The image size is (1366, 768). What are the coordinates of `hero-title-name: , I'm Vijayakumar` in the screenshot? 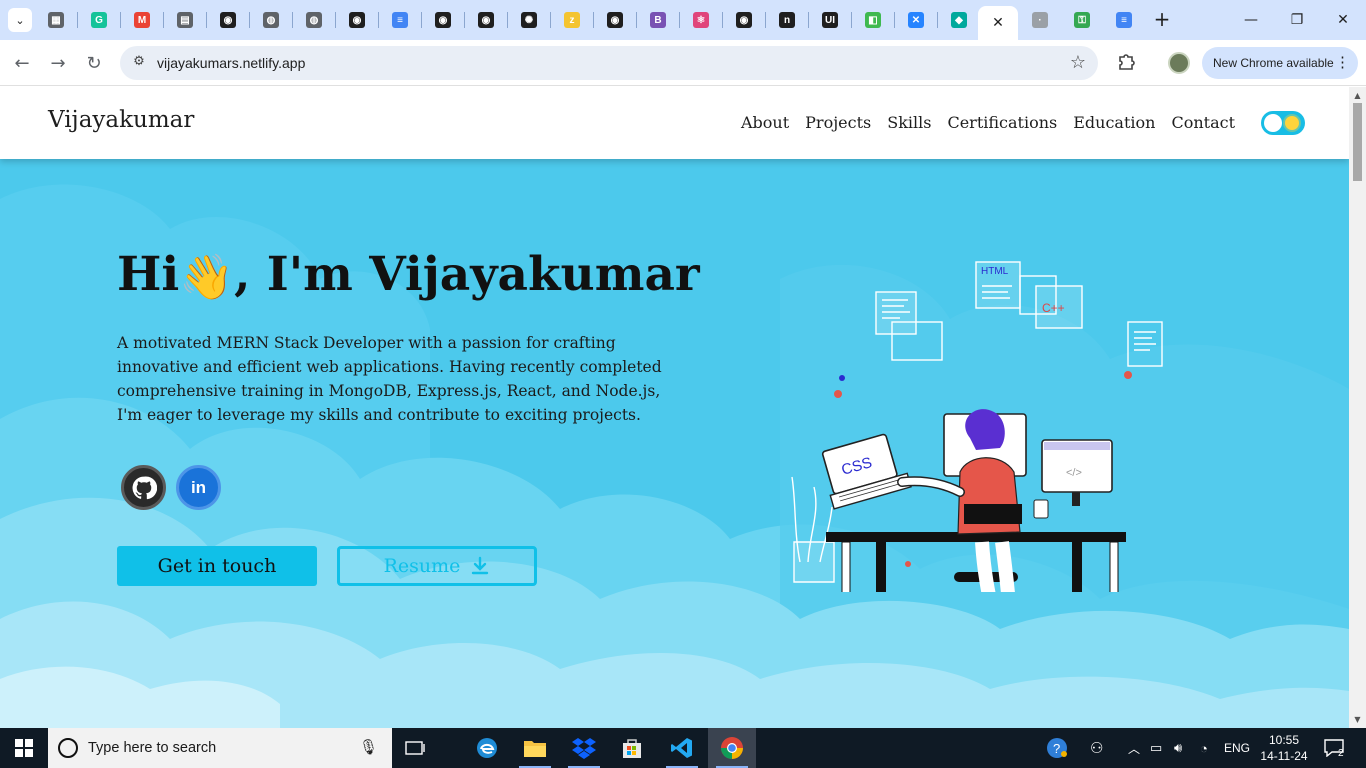 It's located at (467, 274).